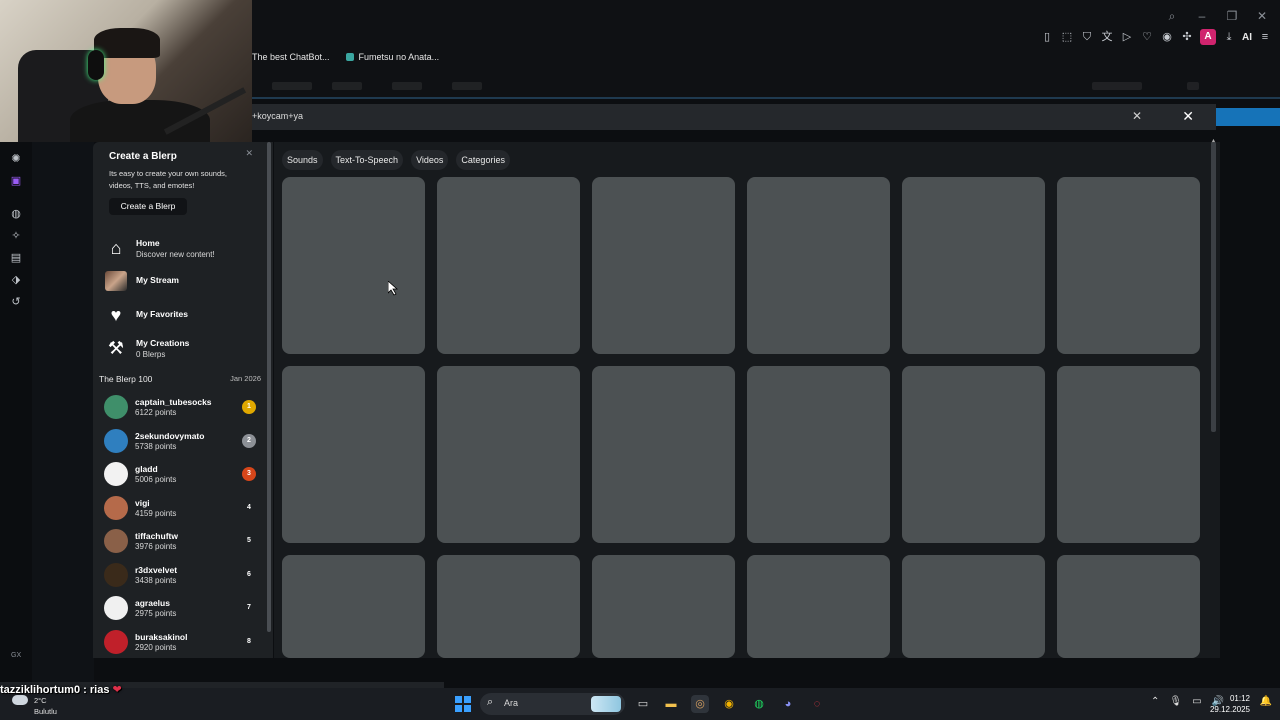 This screenshot has height=720, width=1280. What do you see at coordinates (1247, 37) in the screenshot?
I see `ai-button: AI` at bounding box center [1247, 37].